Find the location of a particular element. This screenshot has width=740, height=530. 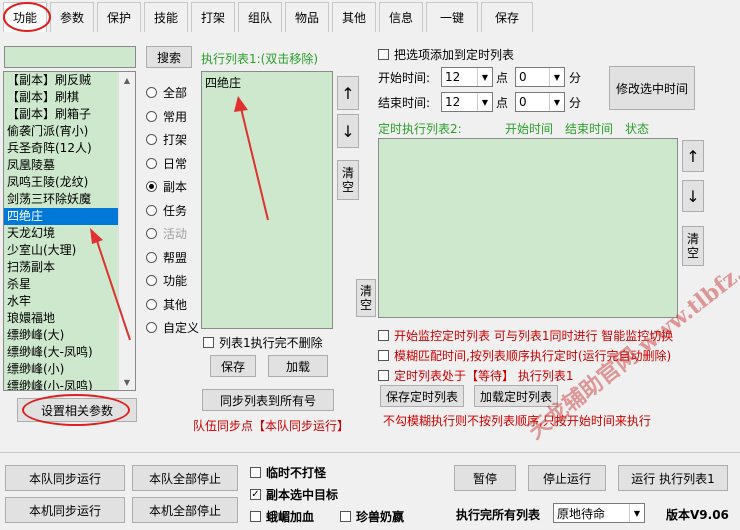

sync-list-button: 同步列表到所有号 is located at coordinates (268, 400).